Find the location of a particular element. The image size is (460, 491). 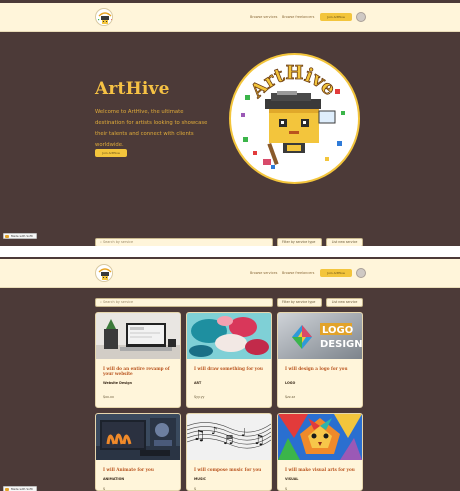

service-price: $zz.zz is located at coordinates (290, 397).